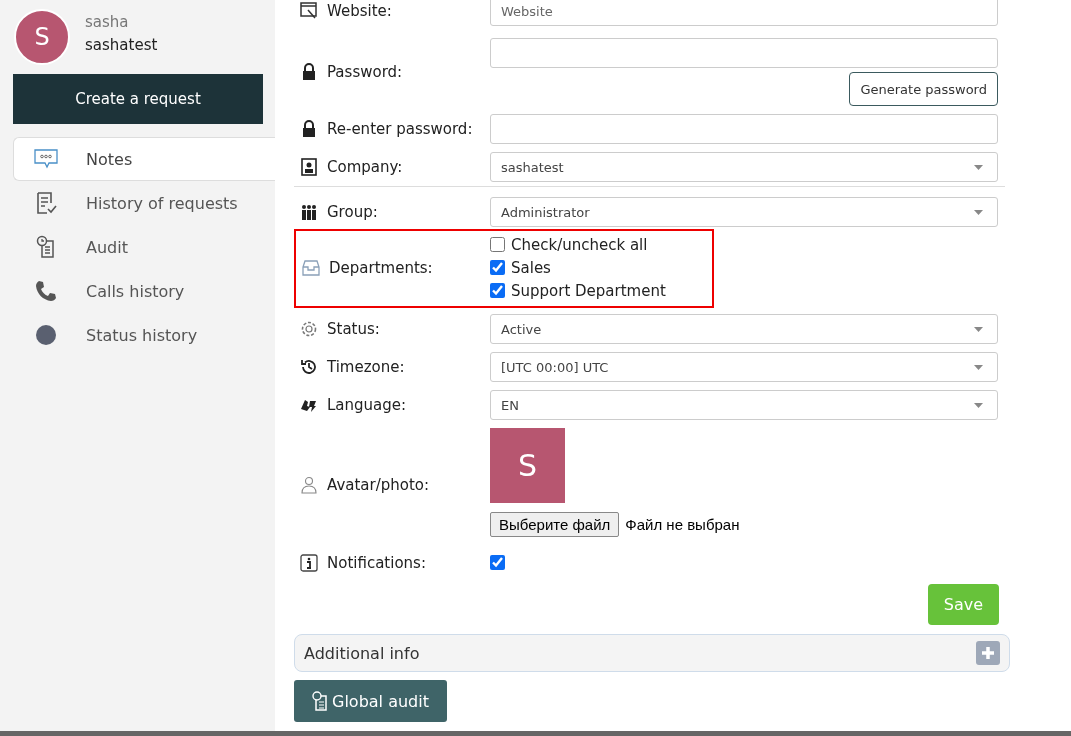 Image resolution: width=1071 pixels, height=736 pixels. Describe the element at coordinates (682, 524) in the screenshot. I see `file-status: Файл не выбран` at that location.